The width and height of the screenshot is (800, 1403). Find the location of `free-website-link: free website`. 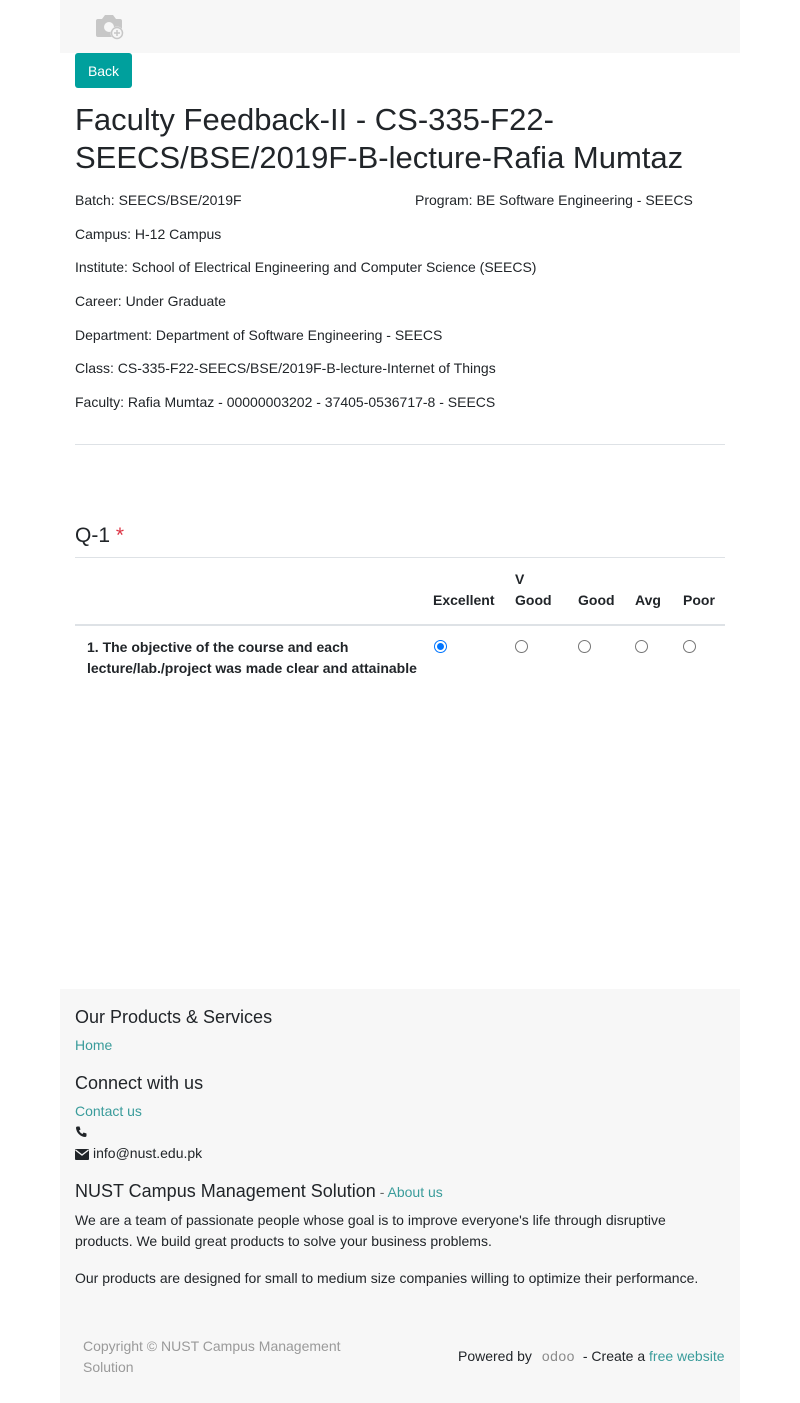

free-website-link: free website is located at coordinates (686, 1356).